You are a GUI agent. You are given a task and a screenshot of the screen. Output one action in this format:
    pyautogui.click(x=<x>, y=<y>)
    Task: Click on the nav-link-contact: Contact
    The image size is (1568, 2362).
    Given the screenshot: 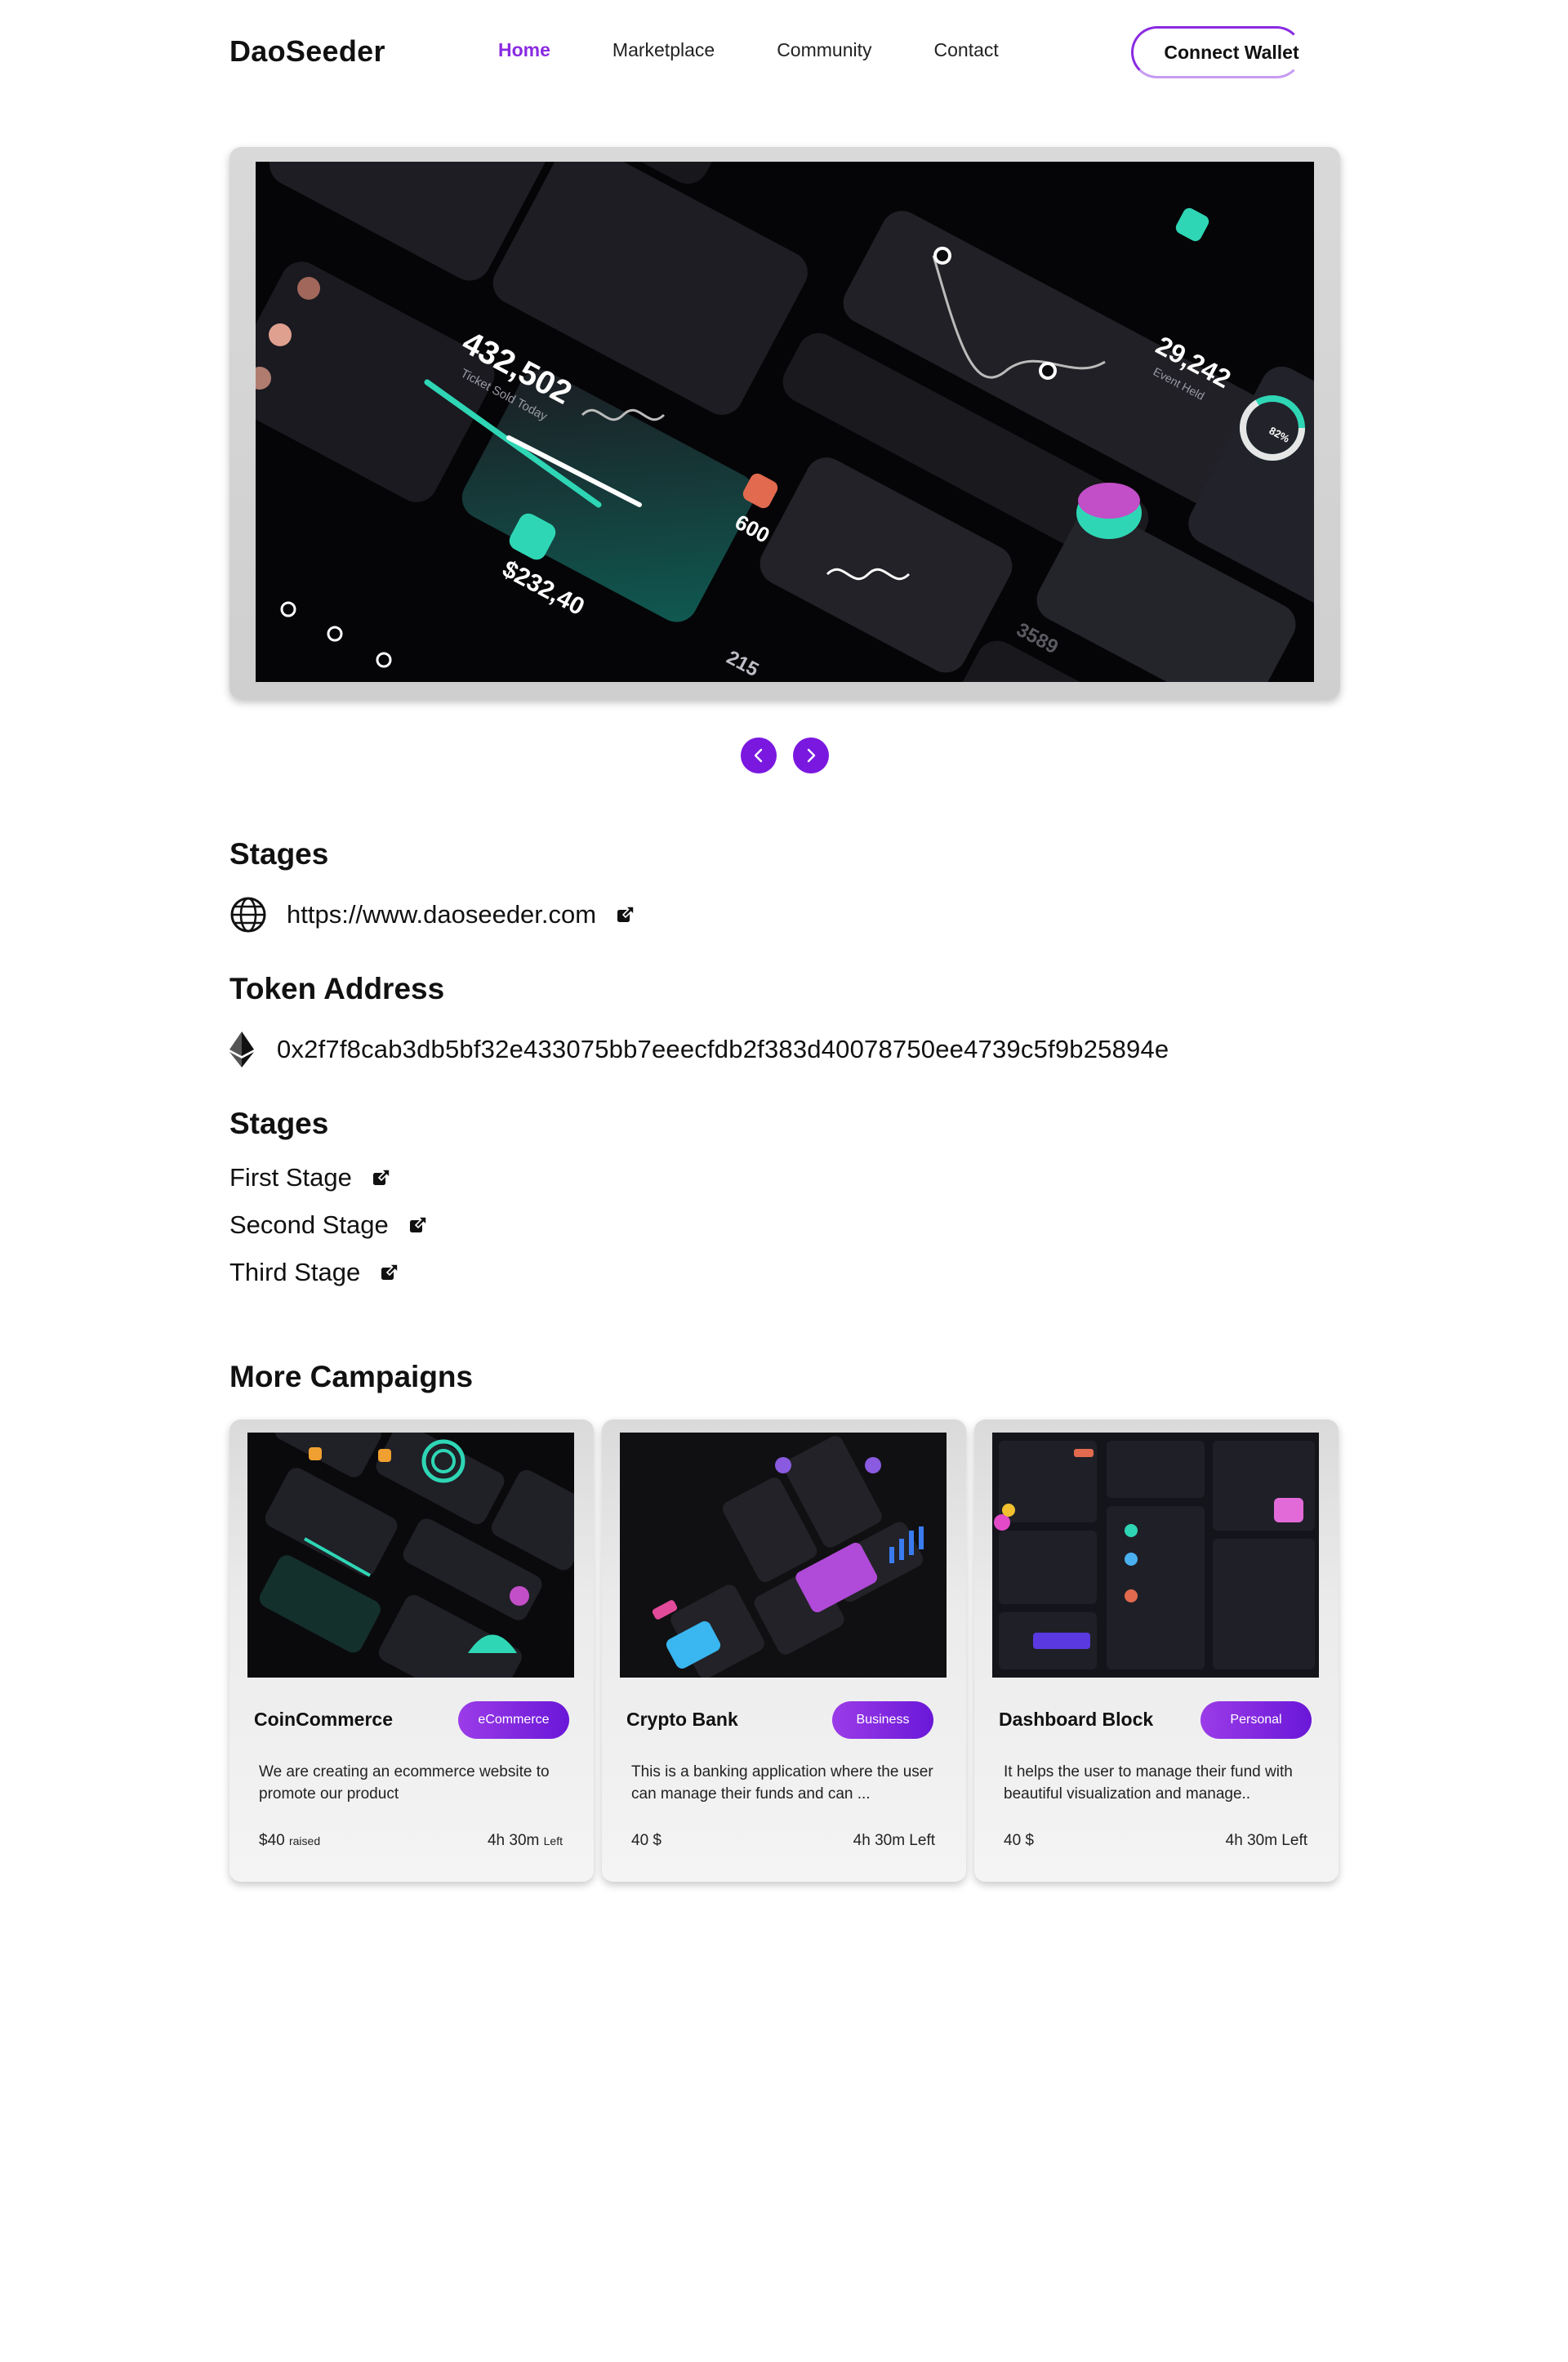 What is the action you would take?
    pyautogui.click(x=967, y=50)
    